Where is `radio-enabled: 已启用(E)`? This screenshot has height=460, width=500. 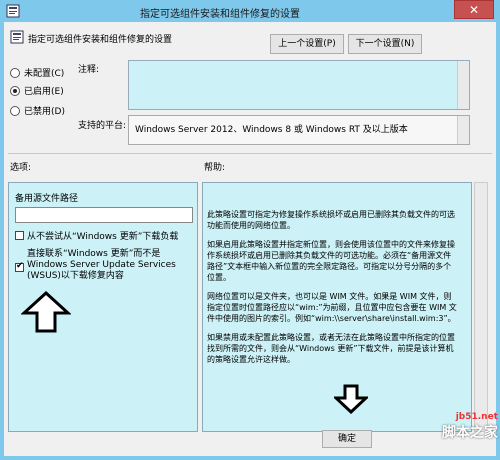 radio-enabled: 已启用(E) is located at coordinates (37, 90).